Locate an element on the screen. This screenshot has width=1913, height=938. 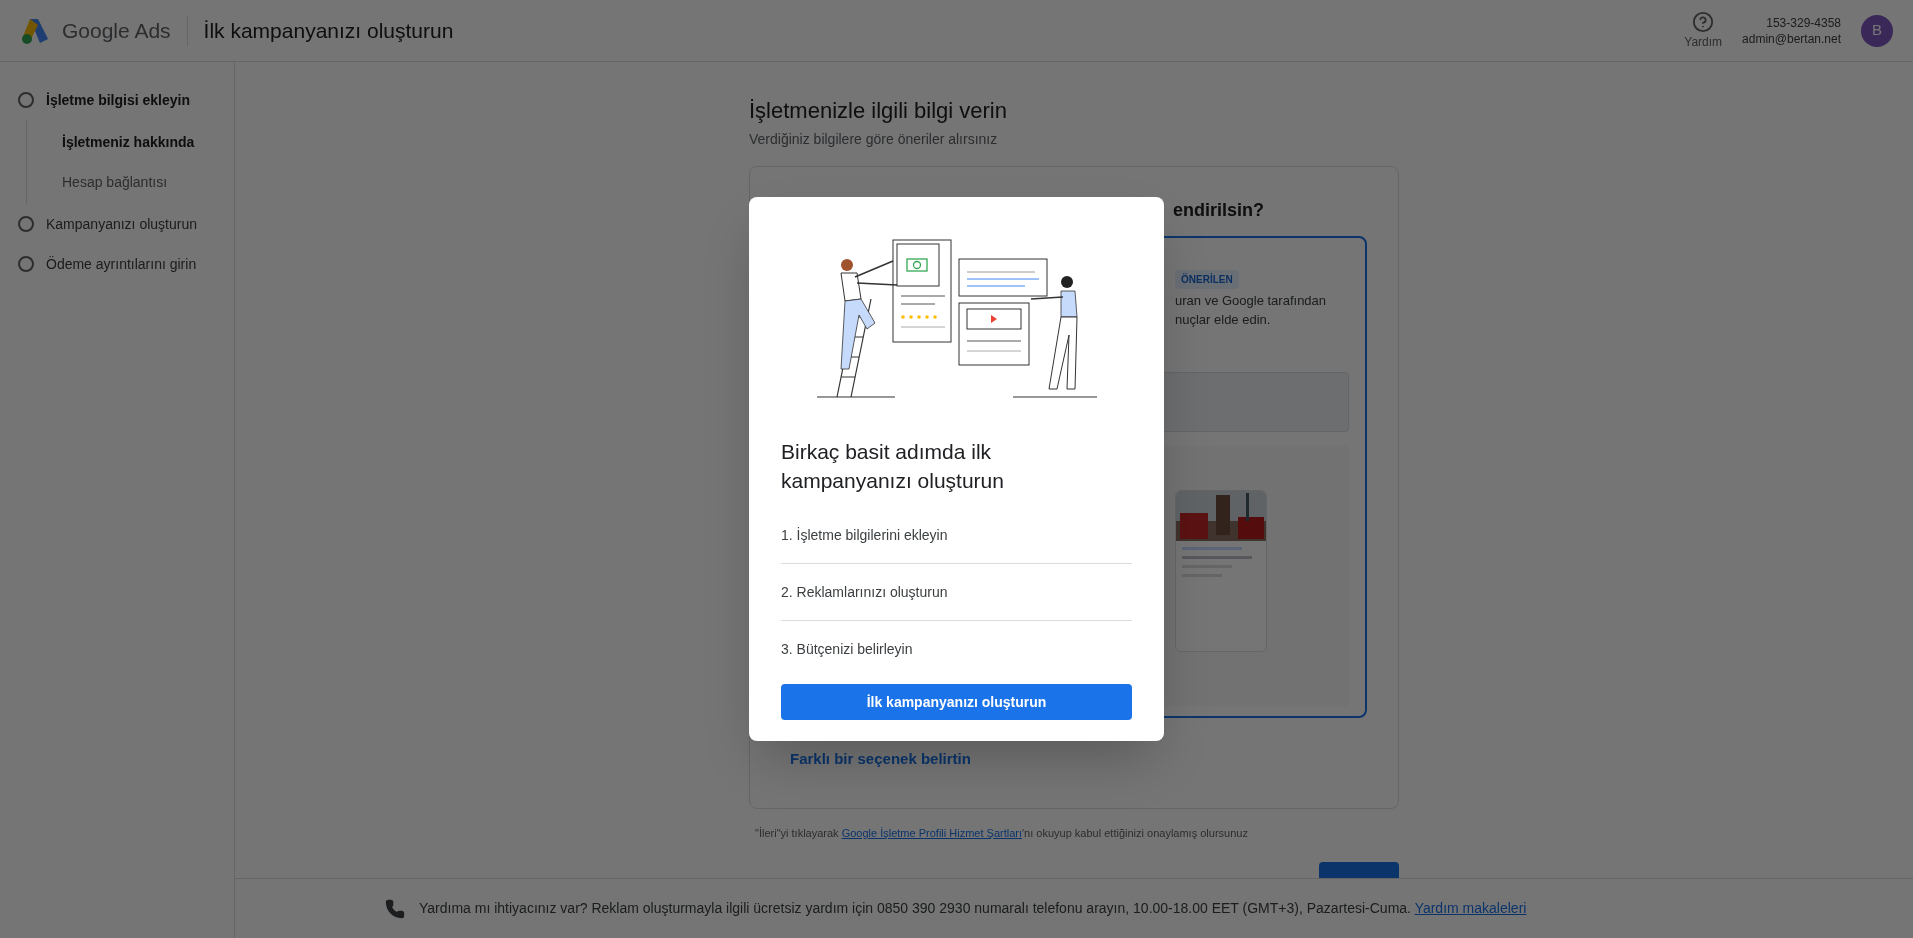
account-id: 153-329-4358 is located at coordinates (1803, 22).